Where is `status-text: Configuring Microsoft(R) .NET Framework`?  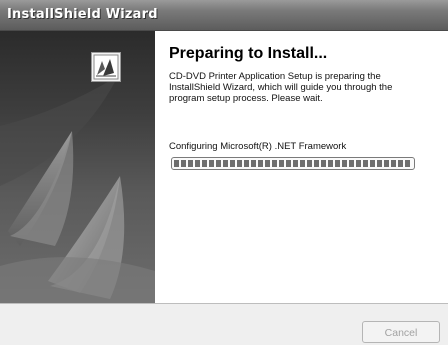 status-text: Configuring Microsoft(R) .NET Framework is located at coordinates (258, 146).